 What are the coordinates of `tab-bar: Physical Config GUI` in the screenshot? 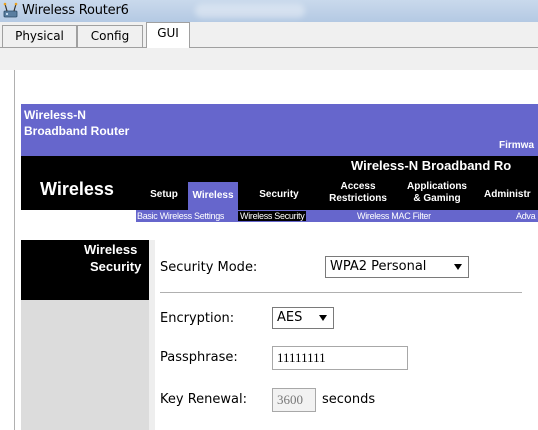 It's located at (269, 46).